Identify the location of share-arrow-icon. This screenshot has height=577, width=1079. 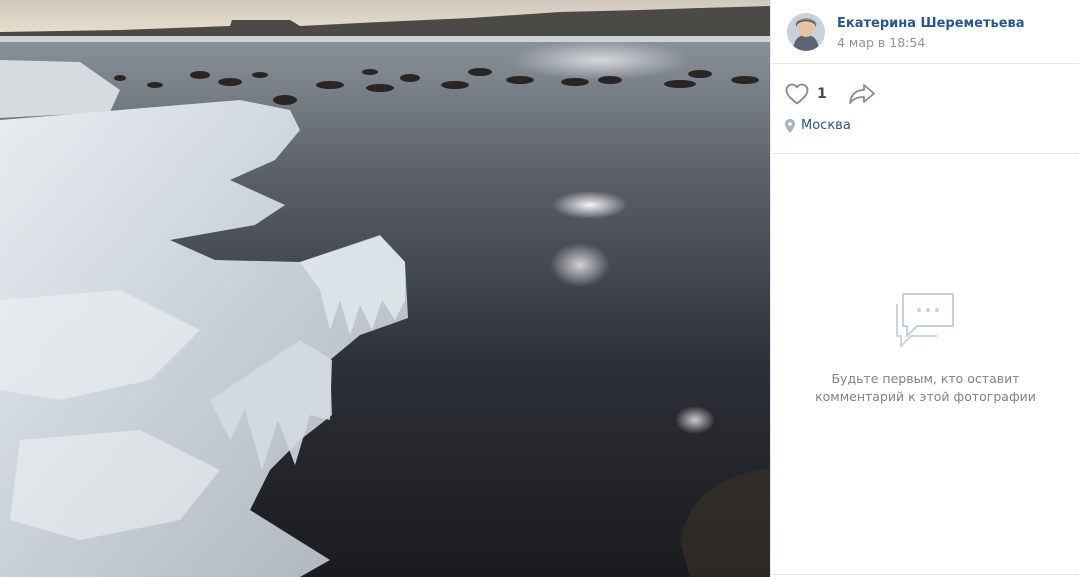
(862, 94).